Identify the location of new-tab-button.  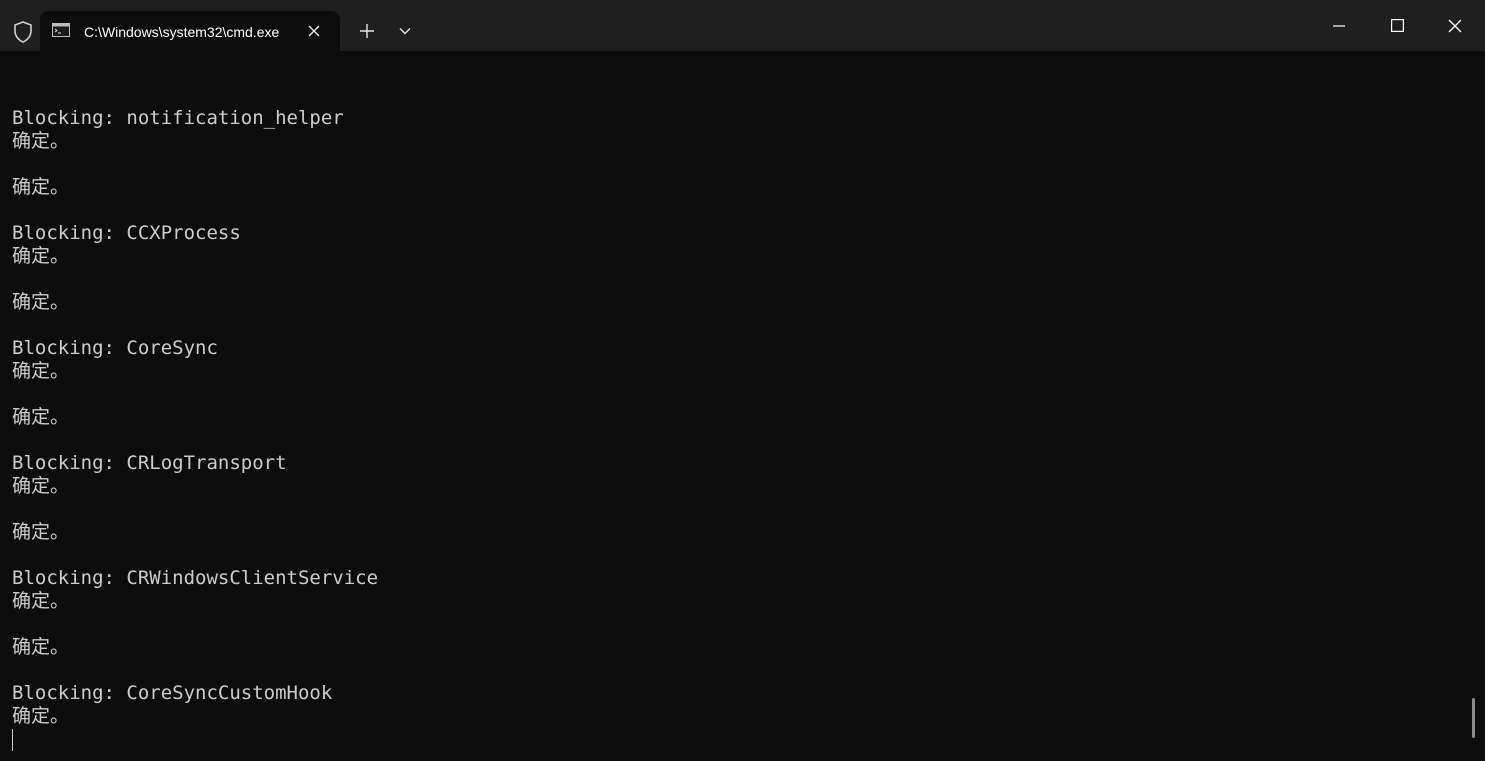
(367, 31).